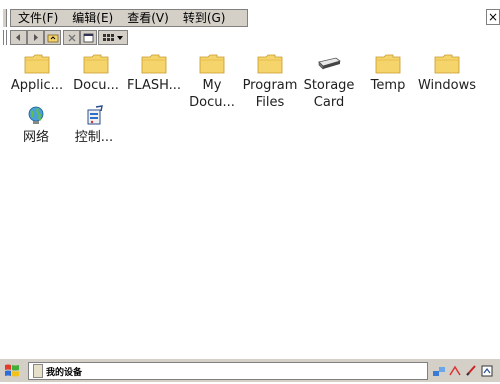  What do you see at coordinates (447, 85) in the screenshot?
I see `item-label: Windows` at bounding box center [447, 85].